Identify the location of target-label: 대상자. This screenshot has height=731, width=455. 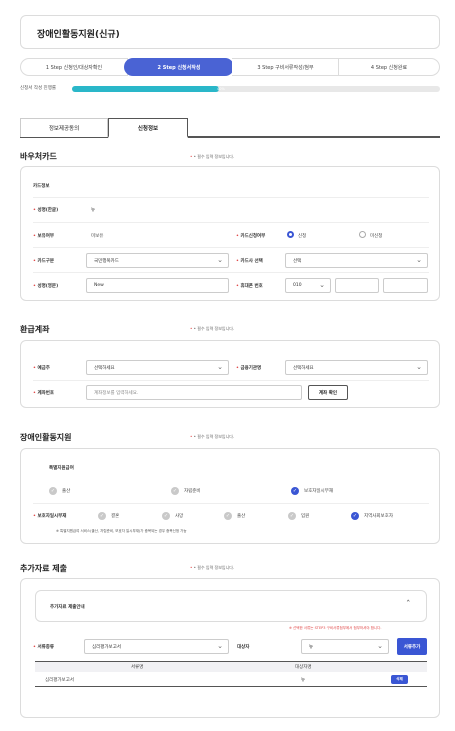
(243, 647).